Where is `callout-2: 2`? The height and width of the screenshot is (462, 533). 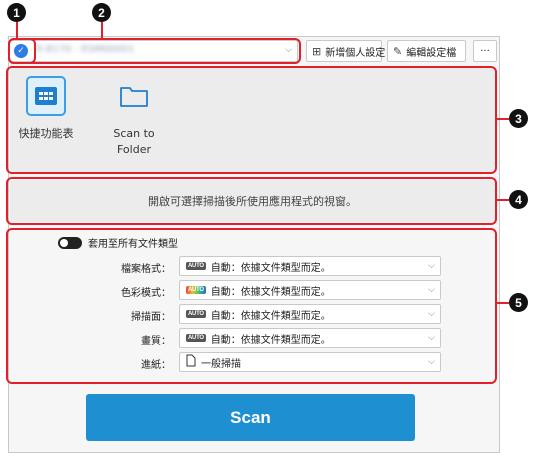
callout-2: 2 is located at coordinates (101, 12).